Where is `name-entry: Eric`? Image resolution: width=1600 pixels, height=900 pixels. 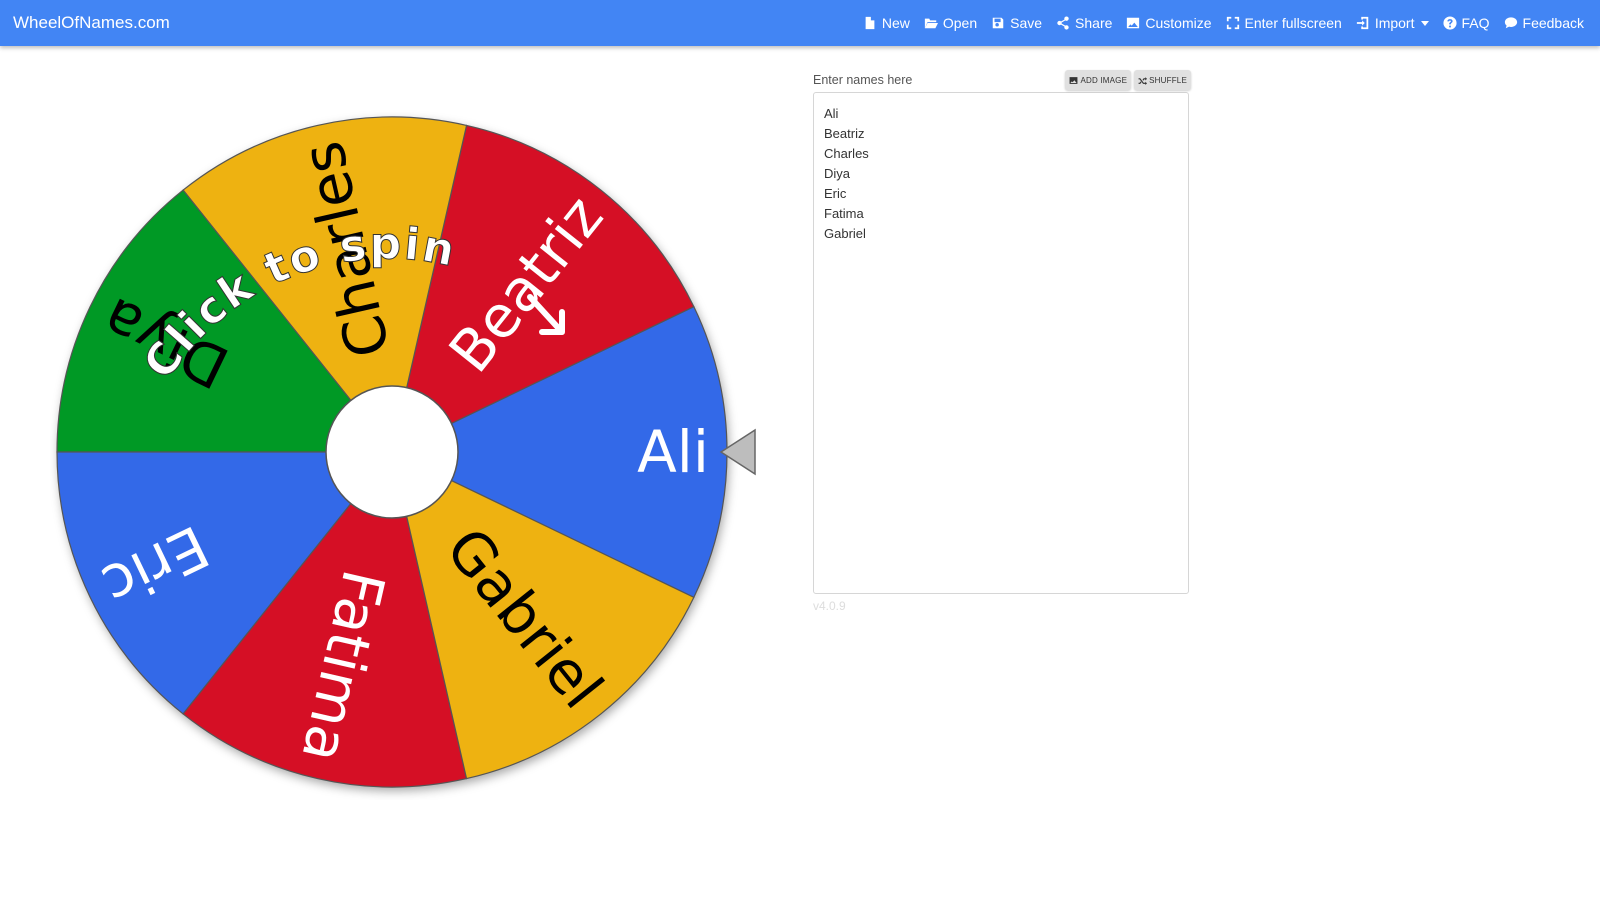
name-entry: Eric is located at coordinates (835, 193).